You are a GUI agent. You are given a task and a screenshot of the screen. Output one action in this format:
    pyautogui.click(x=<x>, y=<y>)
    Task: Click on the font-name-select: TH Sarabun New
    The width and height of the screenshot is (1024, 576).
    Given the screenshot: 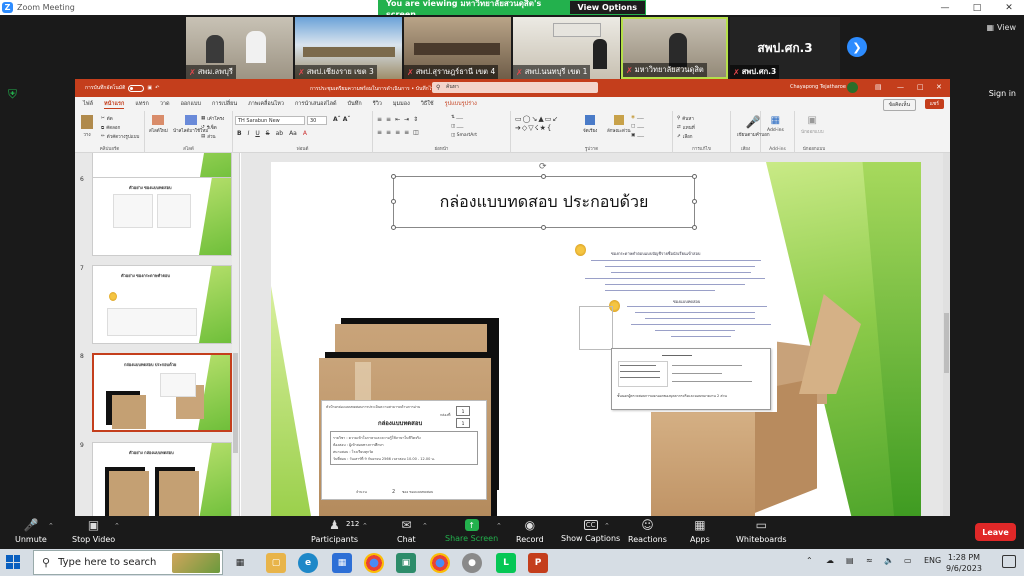 What is the action you would take?
    pyautogui.click(x=270, y=120)
    